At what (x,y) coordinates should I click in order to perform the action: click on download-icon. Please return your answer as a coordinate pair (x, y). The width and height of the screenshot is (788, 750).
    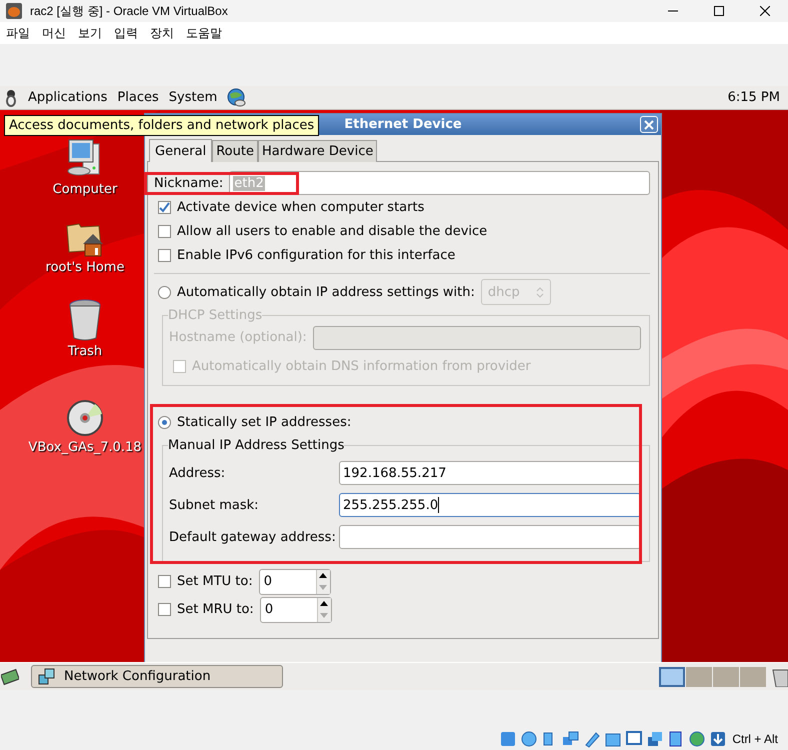
    Looking at the image, I should click on (718, 739).